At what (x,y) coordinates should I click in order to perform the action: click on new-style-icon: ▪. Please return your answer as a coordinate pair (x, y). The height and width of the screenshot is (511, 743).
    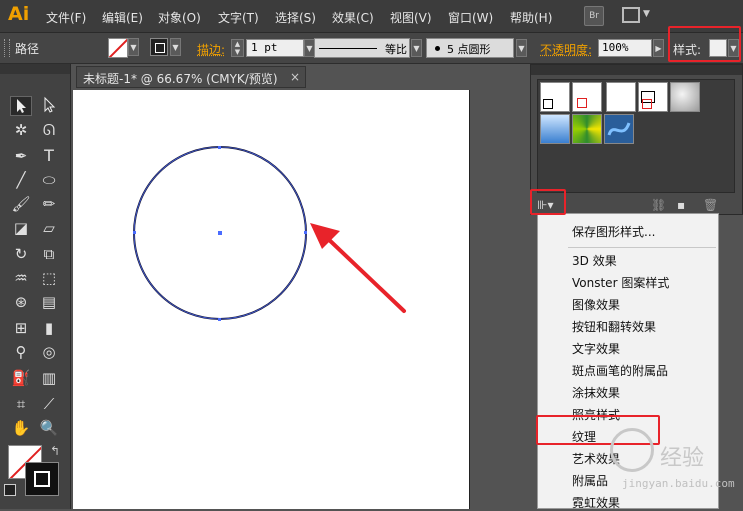
    Looking at the image, I should click on (681, 205).